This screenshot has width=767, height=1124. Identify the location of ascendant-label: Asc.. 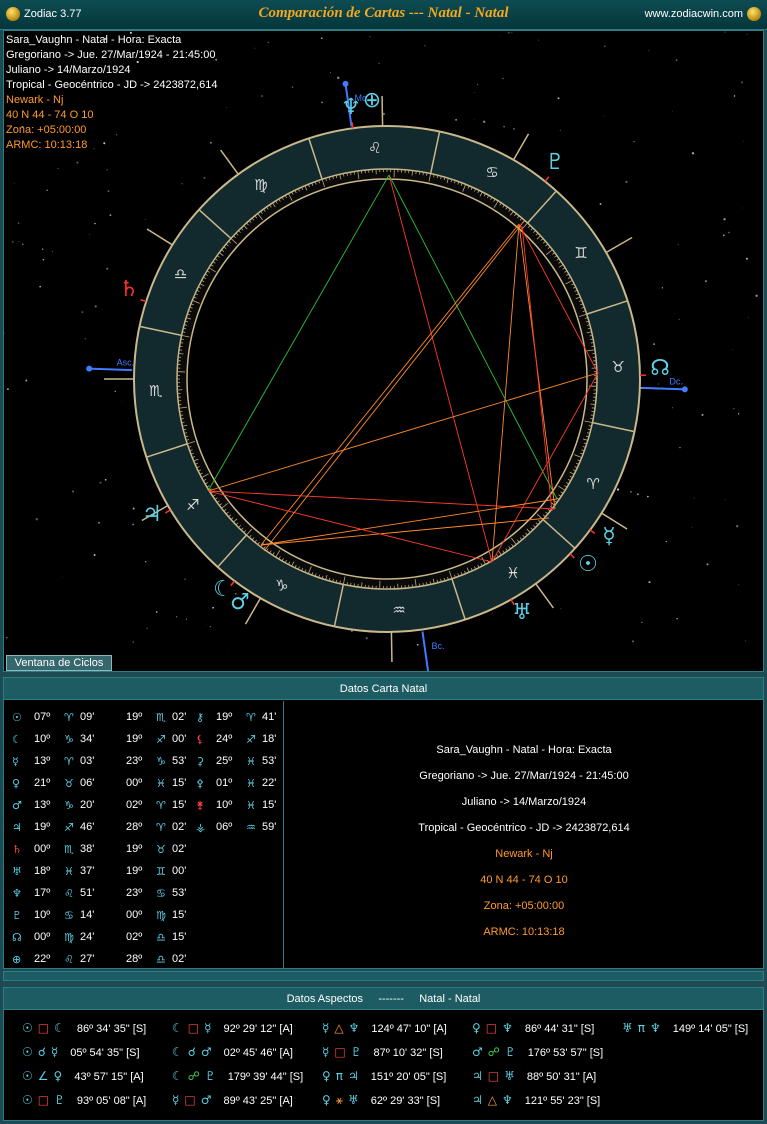
(126, 362).